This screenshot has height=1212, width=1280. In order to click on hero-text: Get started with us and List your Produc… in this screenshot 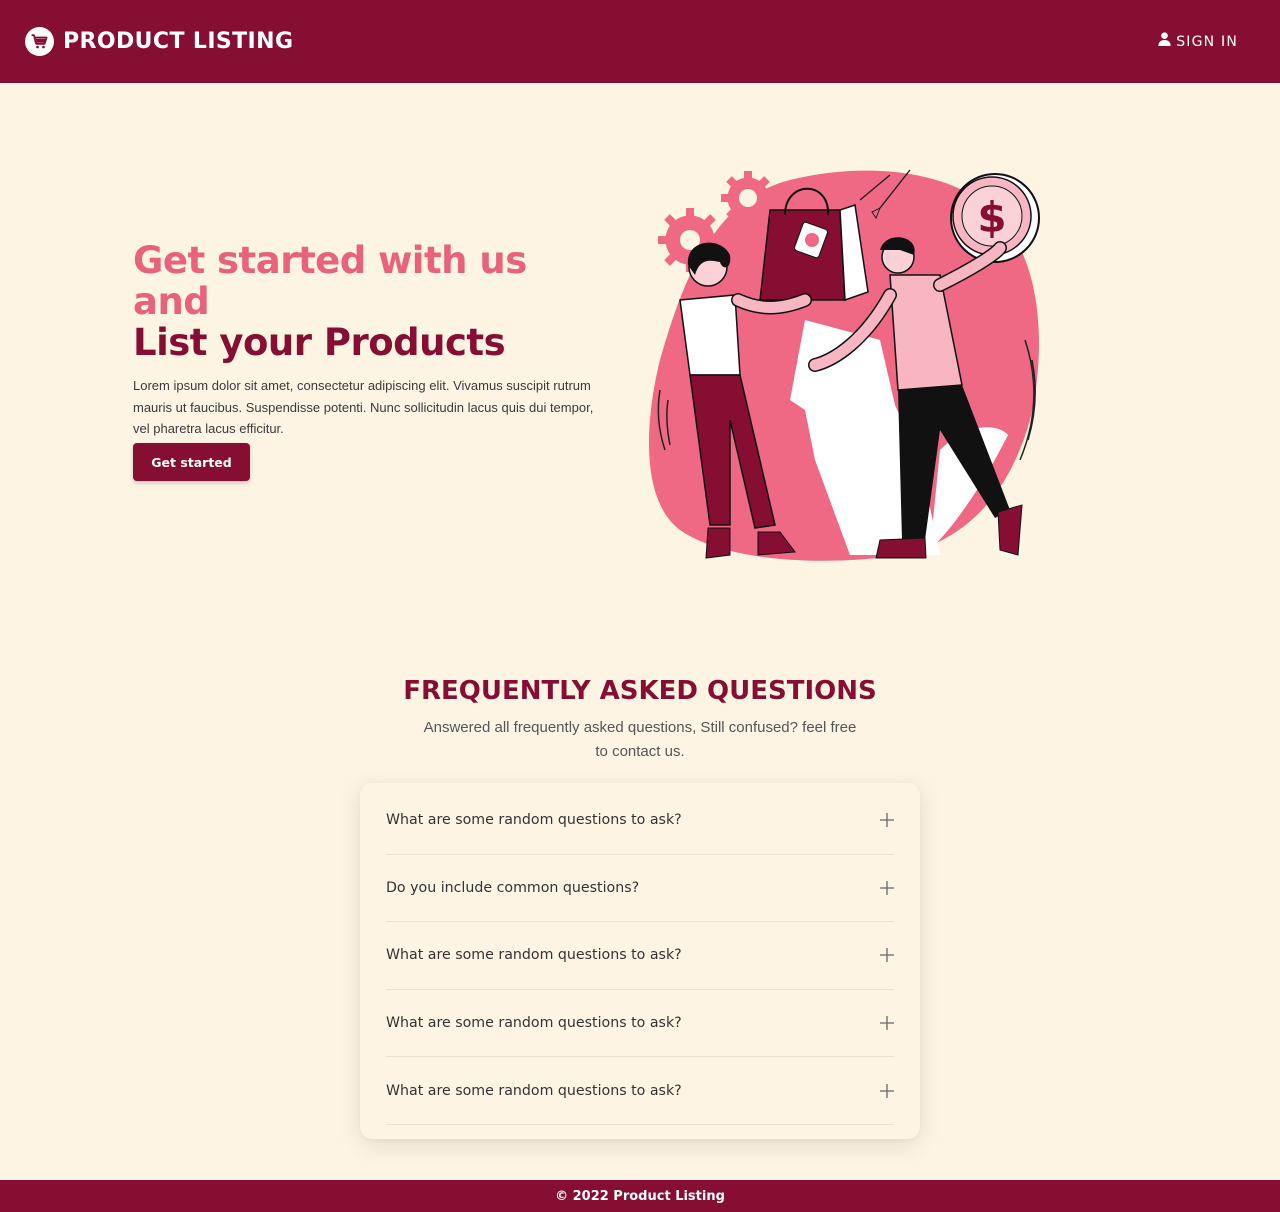, I will do `click(373, 340)`.